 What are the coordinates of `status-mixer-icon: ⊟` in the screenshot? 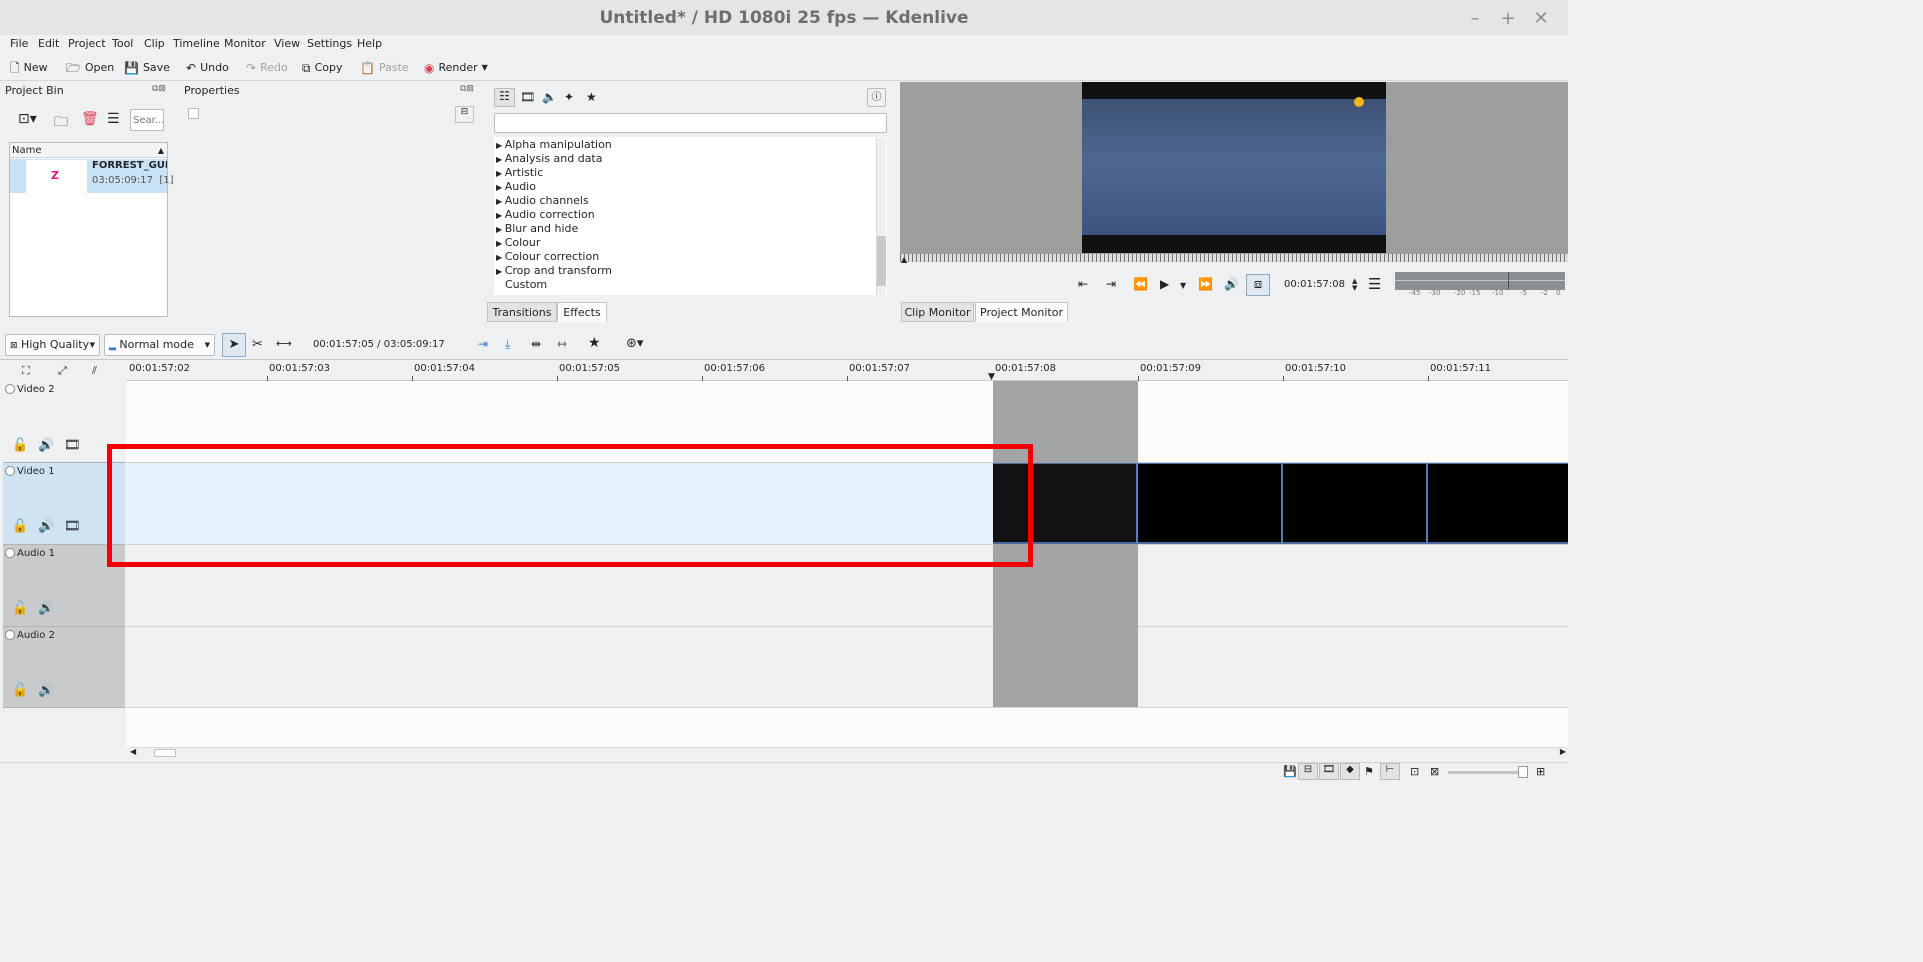 It's located at (1308, 771).